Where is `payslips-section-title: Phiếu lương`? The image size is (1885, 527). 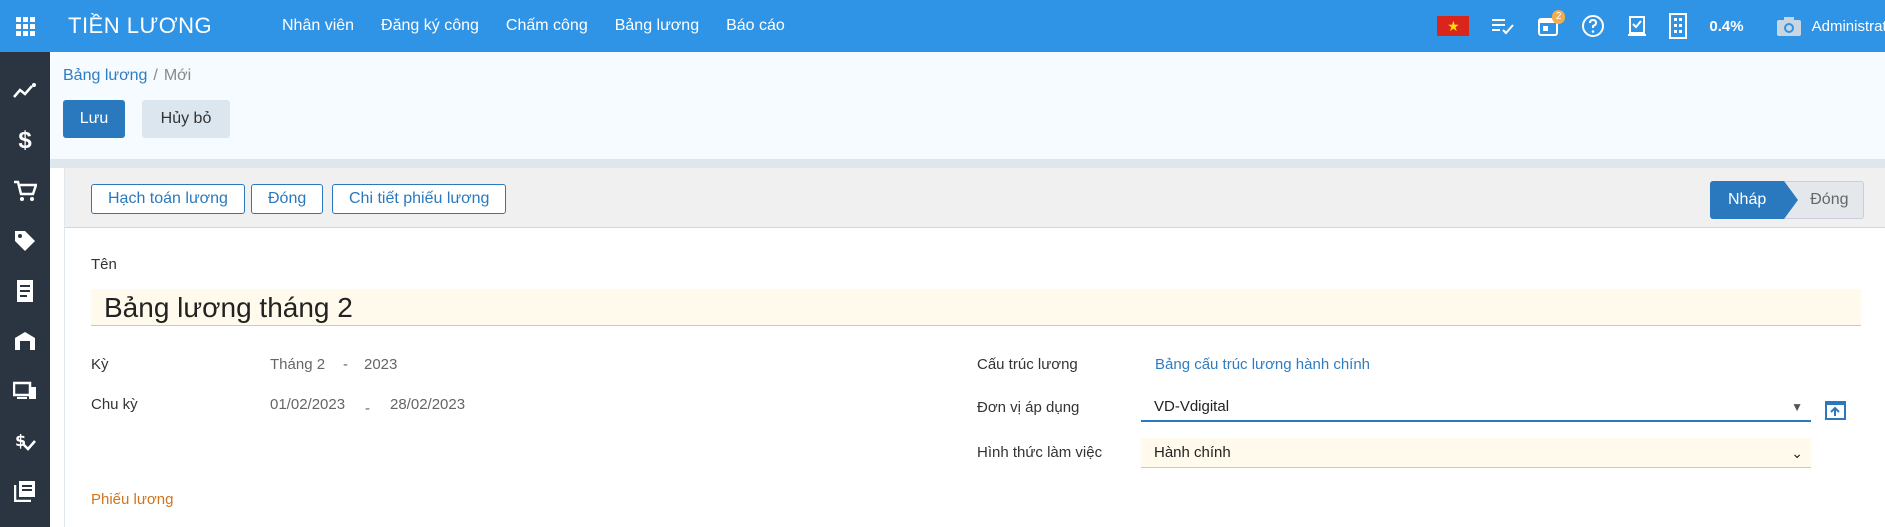
payslips-section-title: Phiếu lương is located at coordinates (132, 499).